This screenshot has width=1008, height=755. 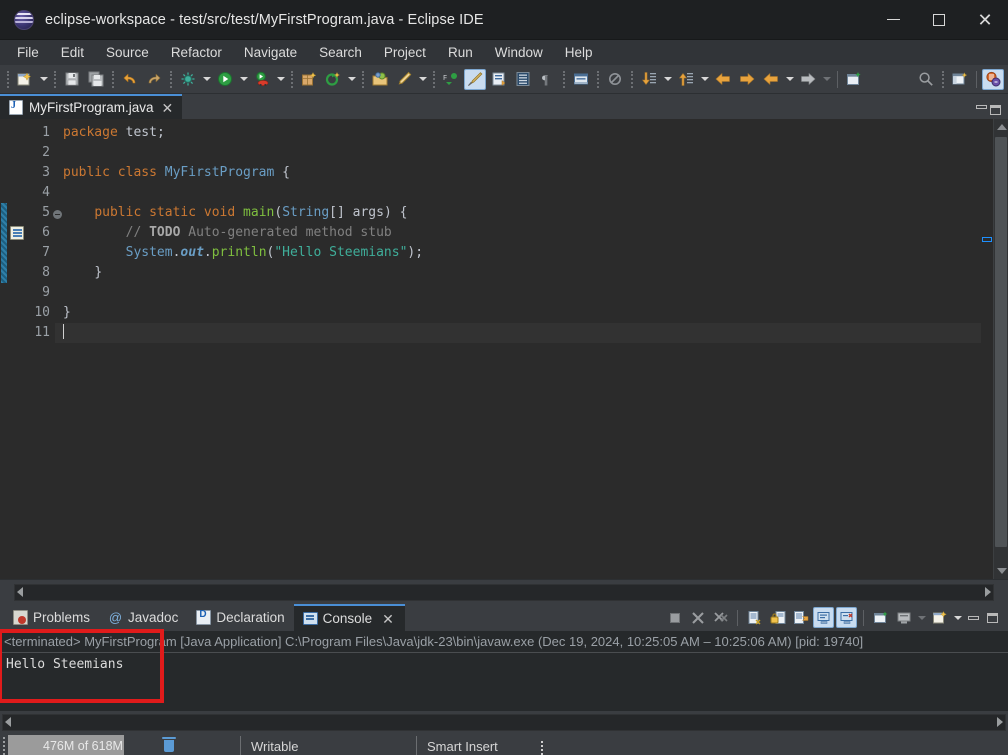 What do you see at coordinates (524, 133) in the screenshot?
I see `code-line: package test;` at bounding box center [524, 133].